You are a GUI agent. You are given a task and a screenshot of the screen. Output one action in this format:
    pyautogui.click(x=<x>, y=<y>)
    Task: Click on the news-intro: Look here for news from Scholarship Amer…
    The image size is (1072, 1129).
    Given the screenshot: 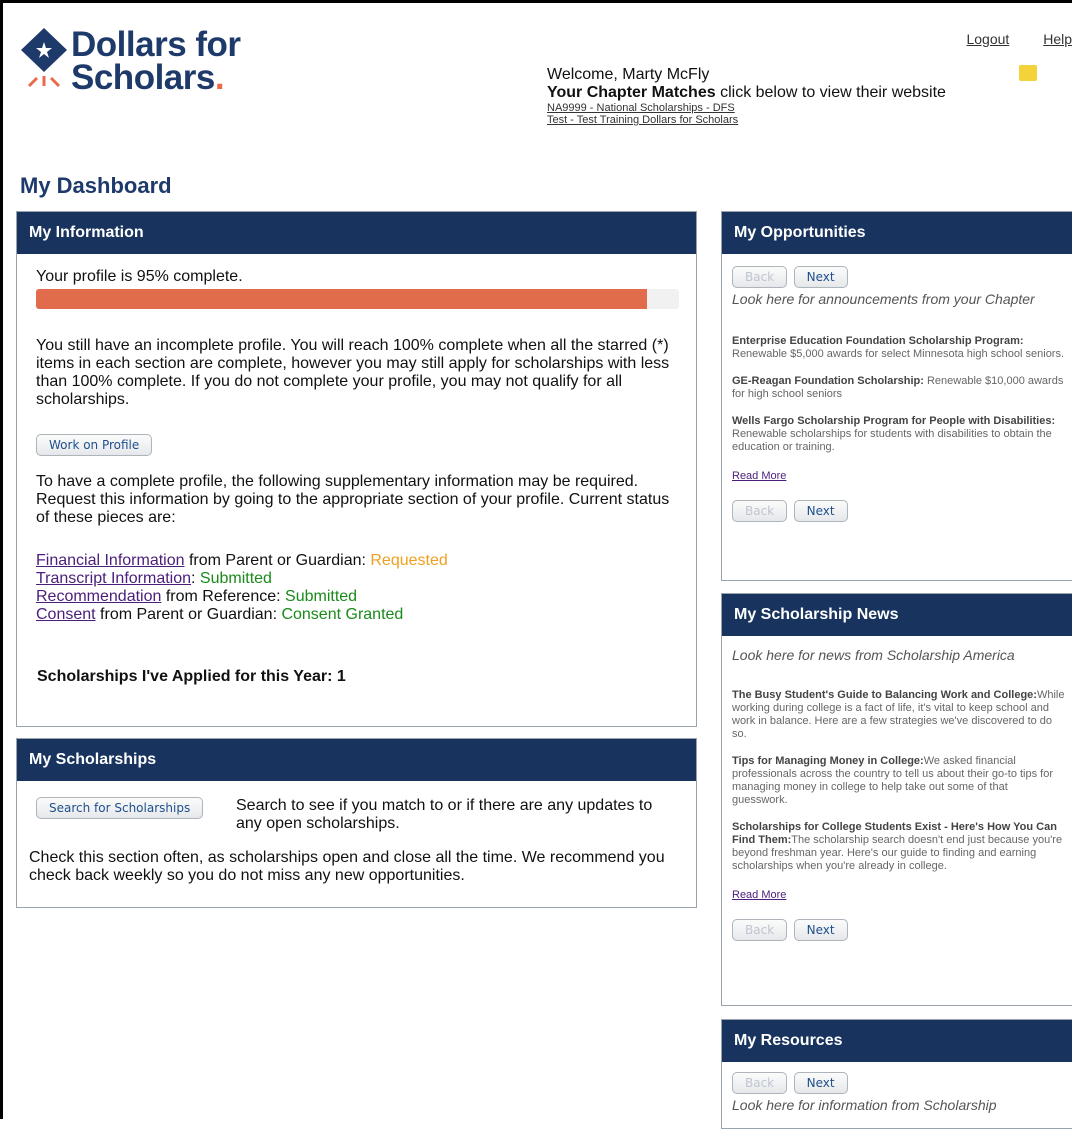 What is the action you would take?
    pyautogui.click(x=873, y=655)
    